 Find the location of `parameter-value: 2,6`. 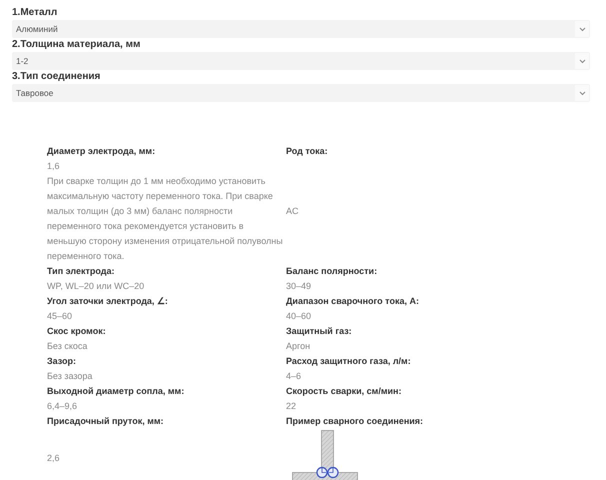

parameter-value: 2,6 is located at coordinates (54, 458).